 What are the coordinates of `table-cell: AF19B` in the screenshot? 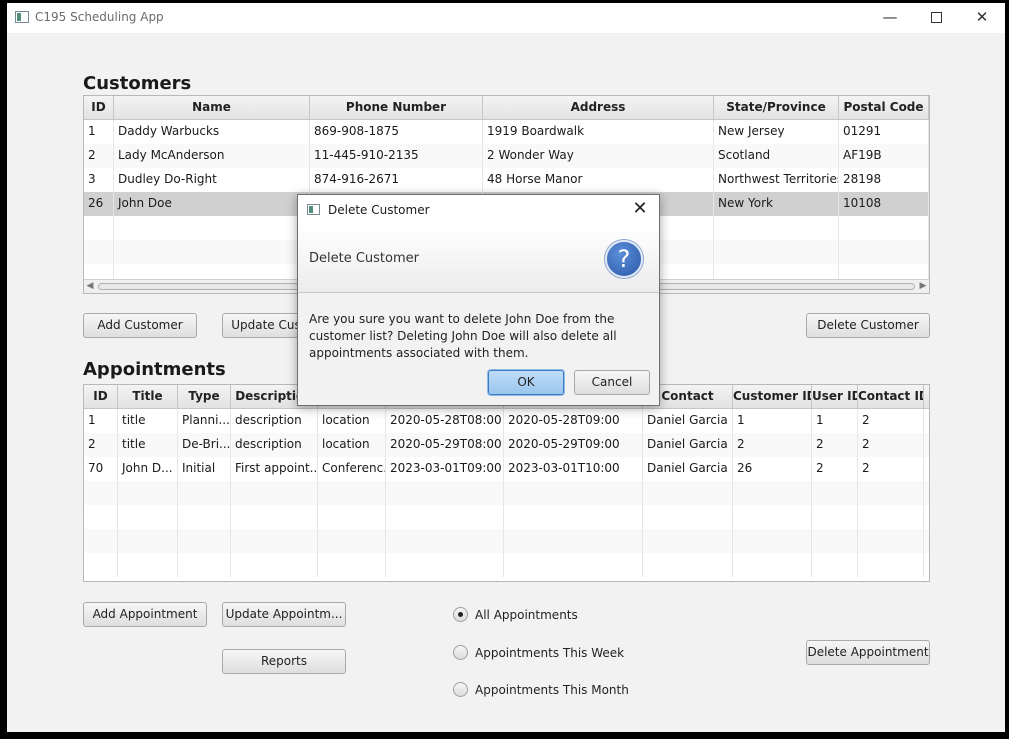 It's located at (884, 156).